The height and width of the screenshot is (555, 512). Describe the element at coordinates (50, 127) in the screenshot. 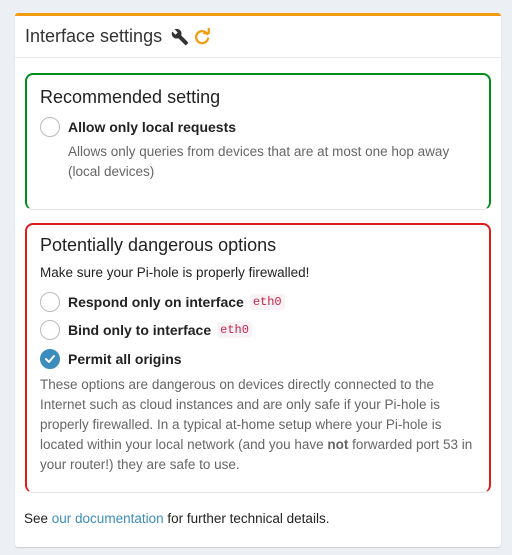

I see `allow-local-requests-radio` at that location.